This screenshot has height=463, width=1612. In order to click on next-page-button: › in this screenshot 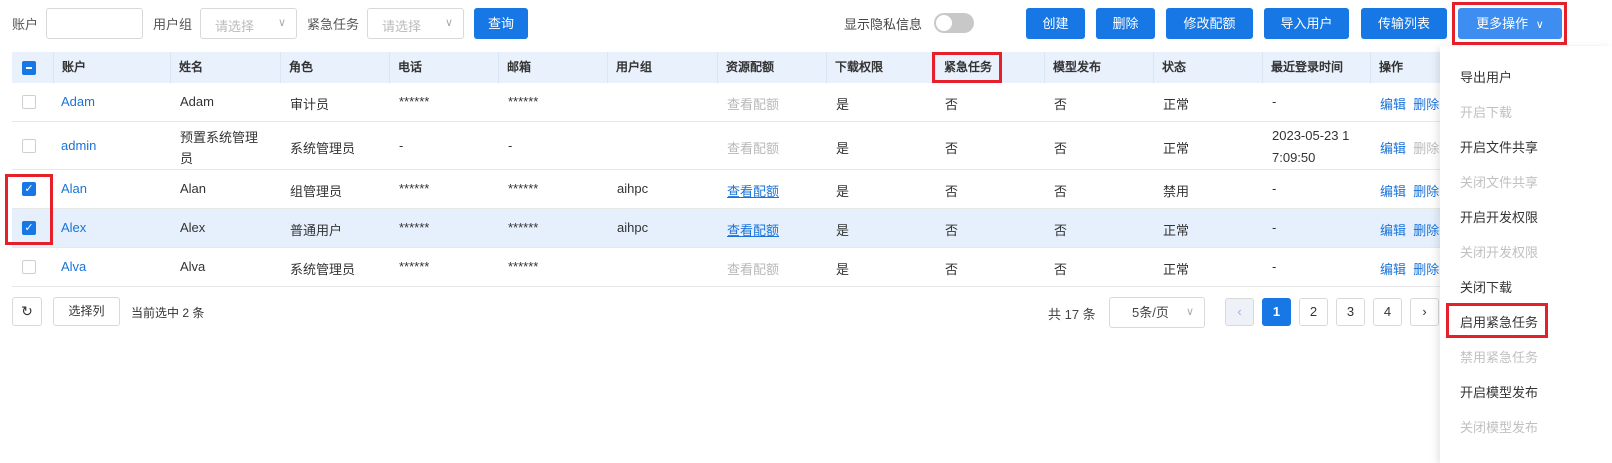, I will do `click(1424, 312)`.